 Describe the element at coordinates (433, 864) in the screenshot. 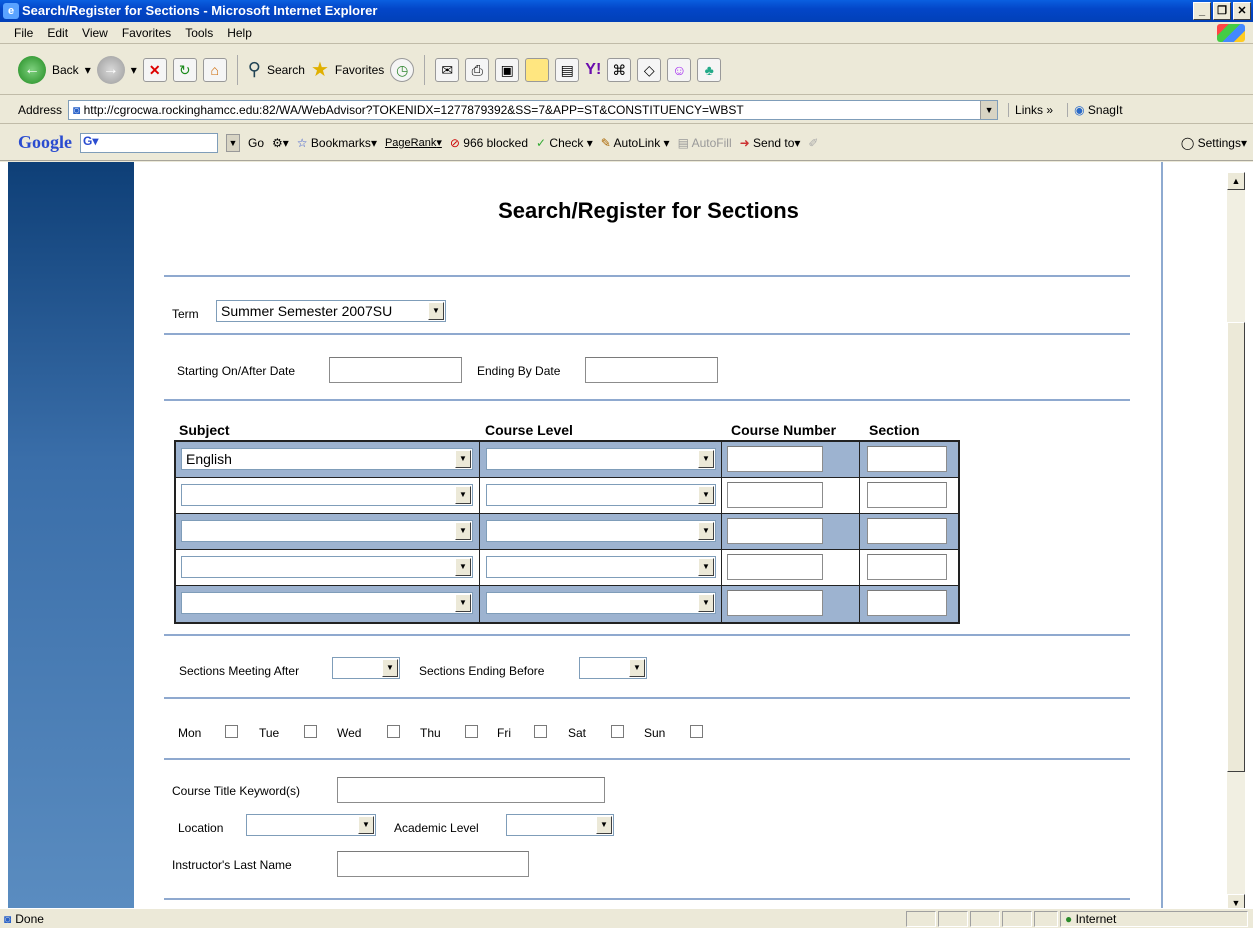

I see `instructor-input` at that location.